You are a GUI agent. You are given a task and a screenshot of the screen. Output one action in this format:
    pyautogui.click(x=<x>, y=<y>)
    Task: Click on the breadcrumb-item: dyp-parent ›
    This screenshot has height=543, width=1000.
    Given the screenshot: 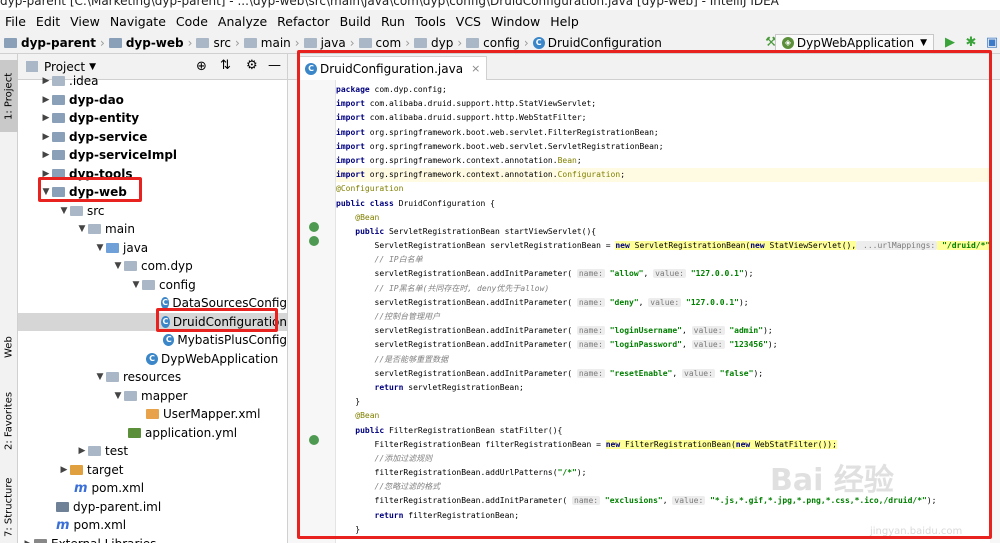 What is the action you would take?
    pyautogui.click(x=54, y=43)
    